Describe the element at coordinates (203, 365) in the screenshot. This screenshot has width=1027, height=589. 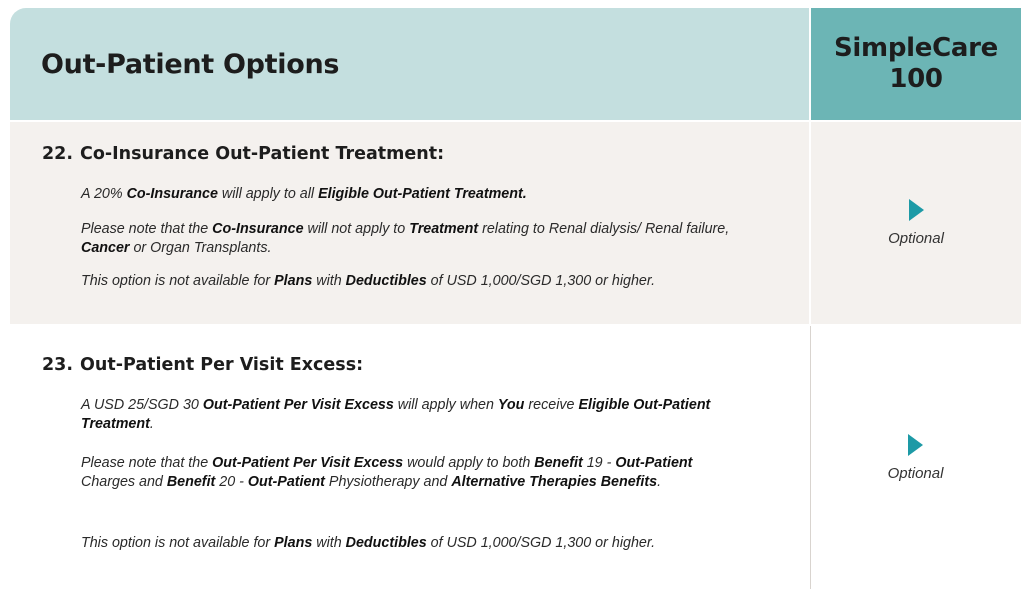
I see `section-title: 23. Out-Patient Per Visit Excess:` at that location.